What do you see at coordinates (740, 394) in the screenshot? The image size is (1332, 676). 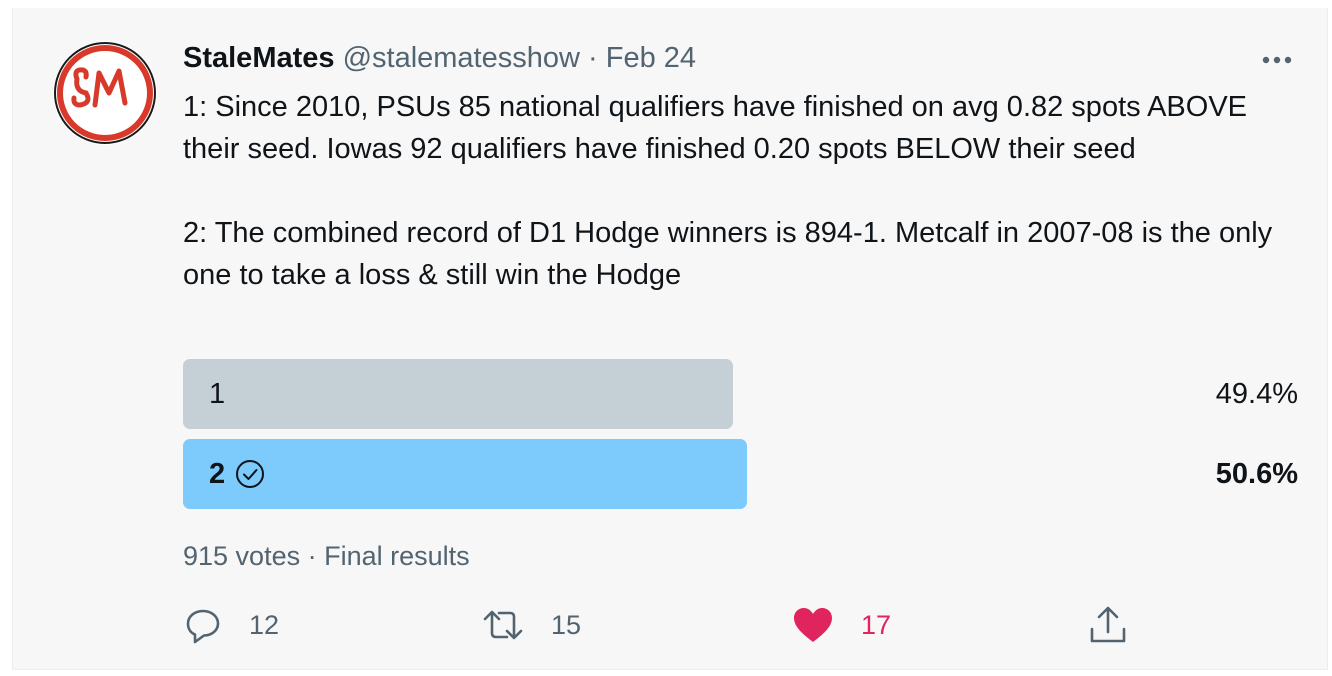 I see `poll-option-1: 1 49.4%` at bounding box center [740, 394].